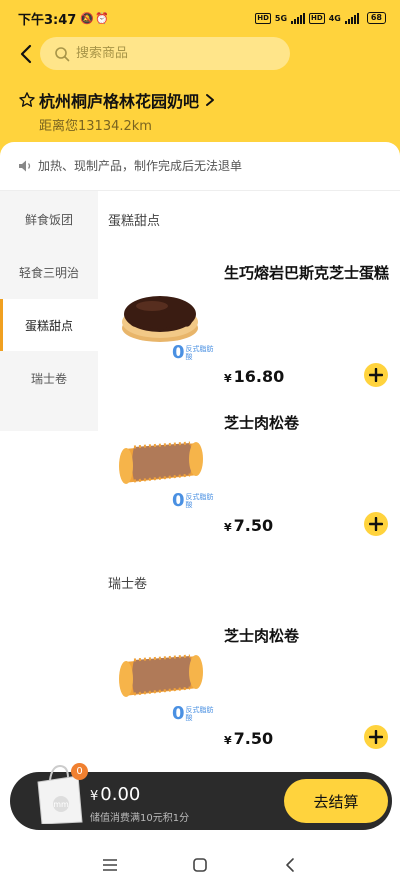  Describe the element at coordinates (128, 584) in the screenshot. I see `section-title: 瑞士卷` at that location.